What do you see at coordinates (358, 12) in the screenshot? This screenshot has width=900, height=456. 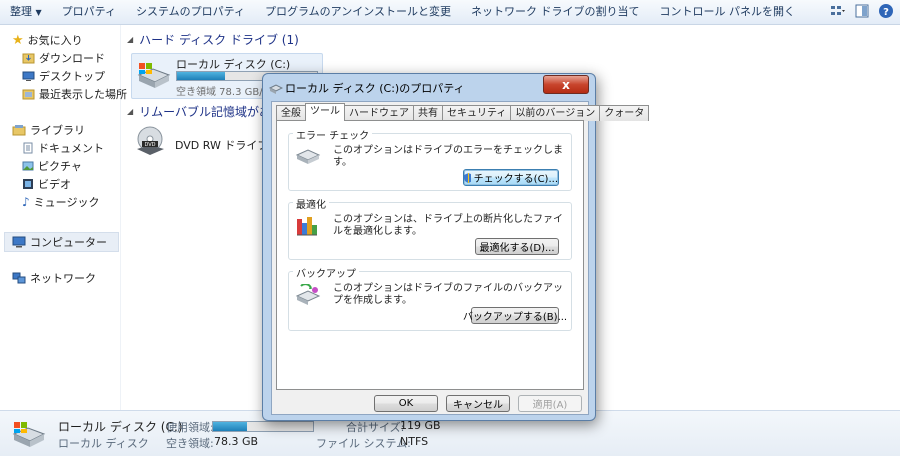 I see `uninstall-program-button: プログラムのアンインストールと変更` at bounding box center [358, 12].